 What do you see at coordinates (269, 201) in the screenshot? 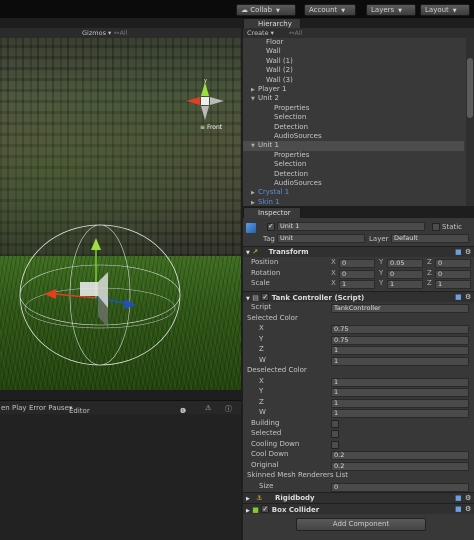
I see `hierarchy-item-label: Skin 1` at bounding box center [269, 201].